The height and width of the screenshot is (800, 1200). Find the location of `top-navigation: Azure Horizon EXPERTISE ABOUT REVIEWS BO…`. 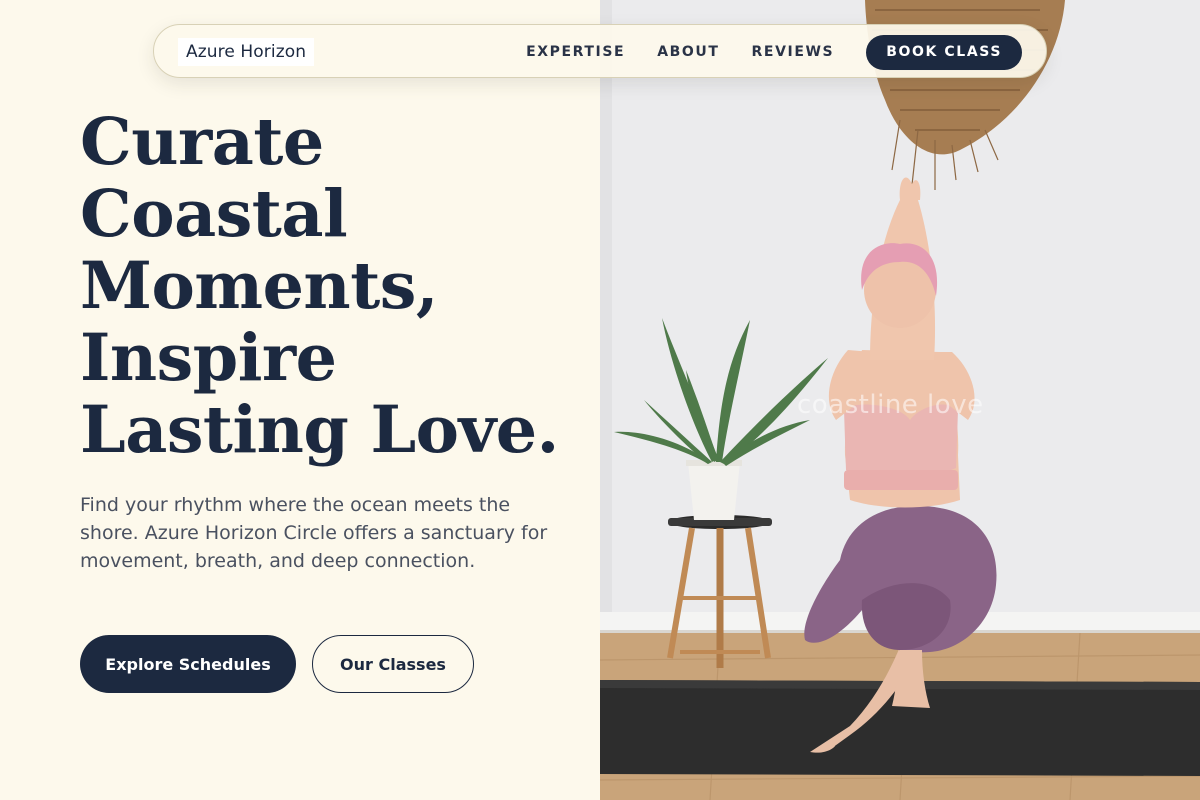

top-navigation: Azure Horizon EXPERTISE ABOUT REVIEWS BO… is located at coordinates (600, 51).